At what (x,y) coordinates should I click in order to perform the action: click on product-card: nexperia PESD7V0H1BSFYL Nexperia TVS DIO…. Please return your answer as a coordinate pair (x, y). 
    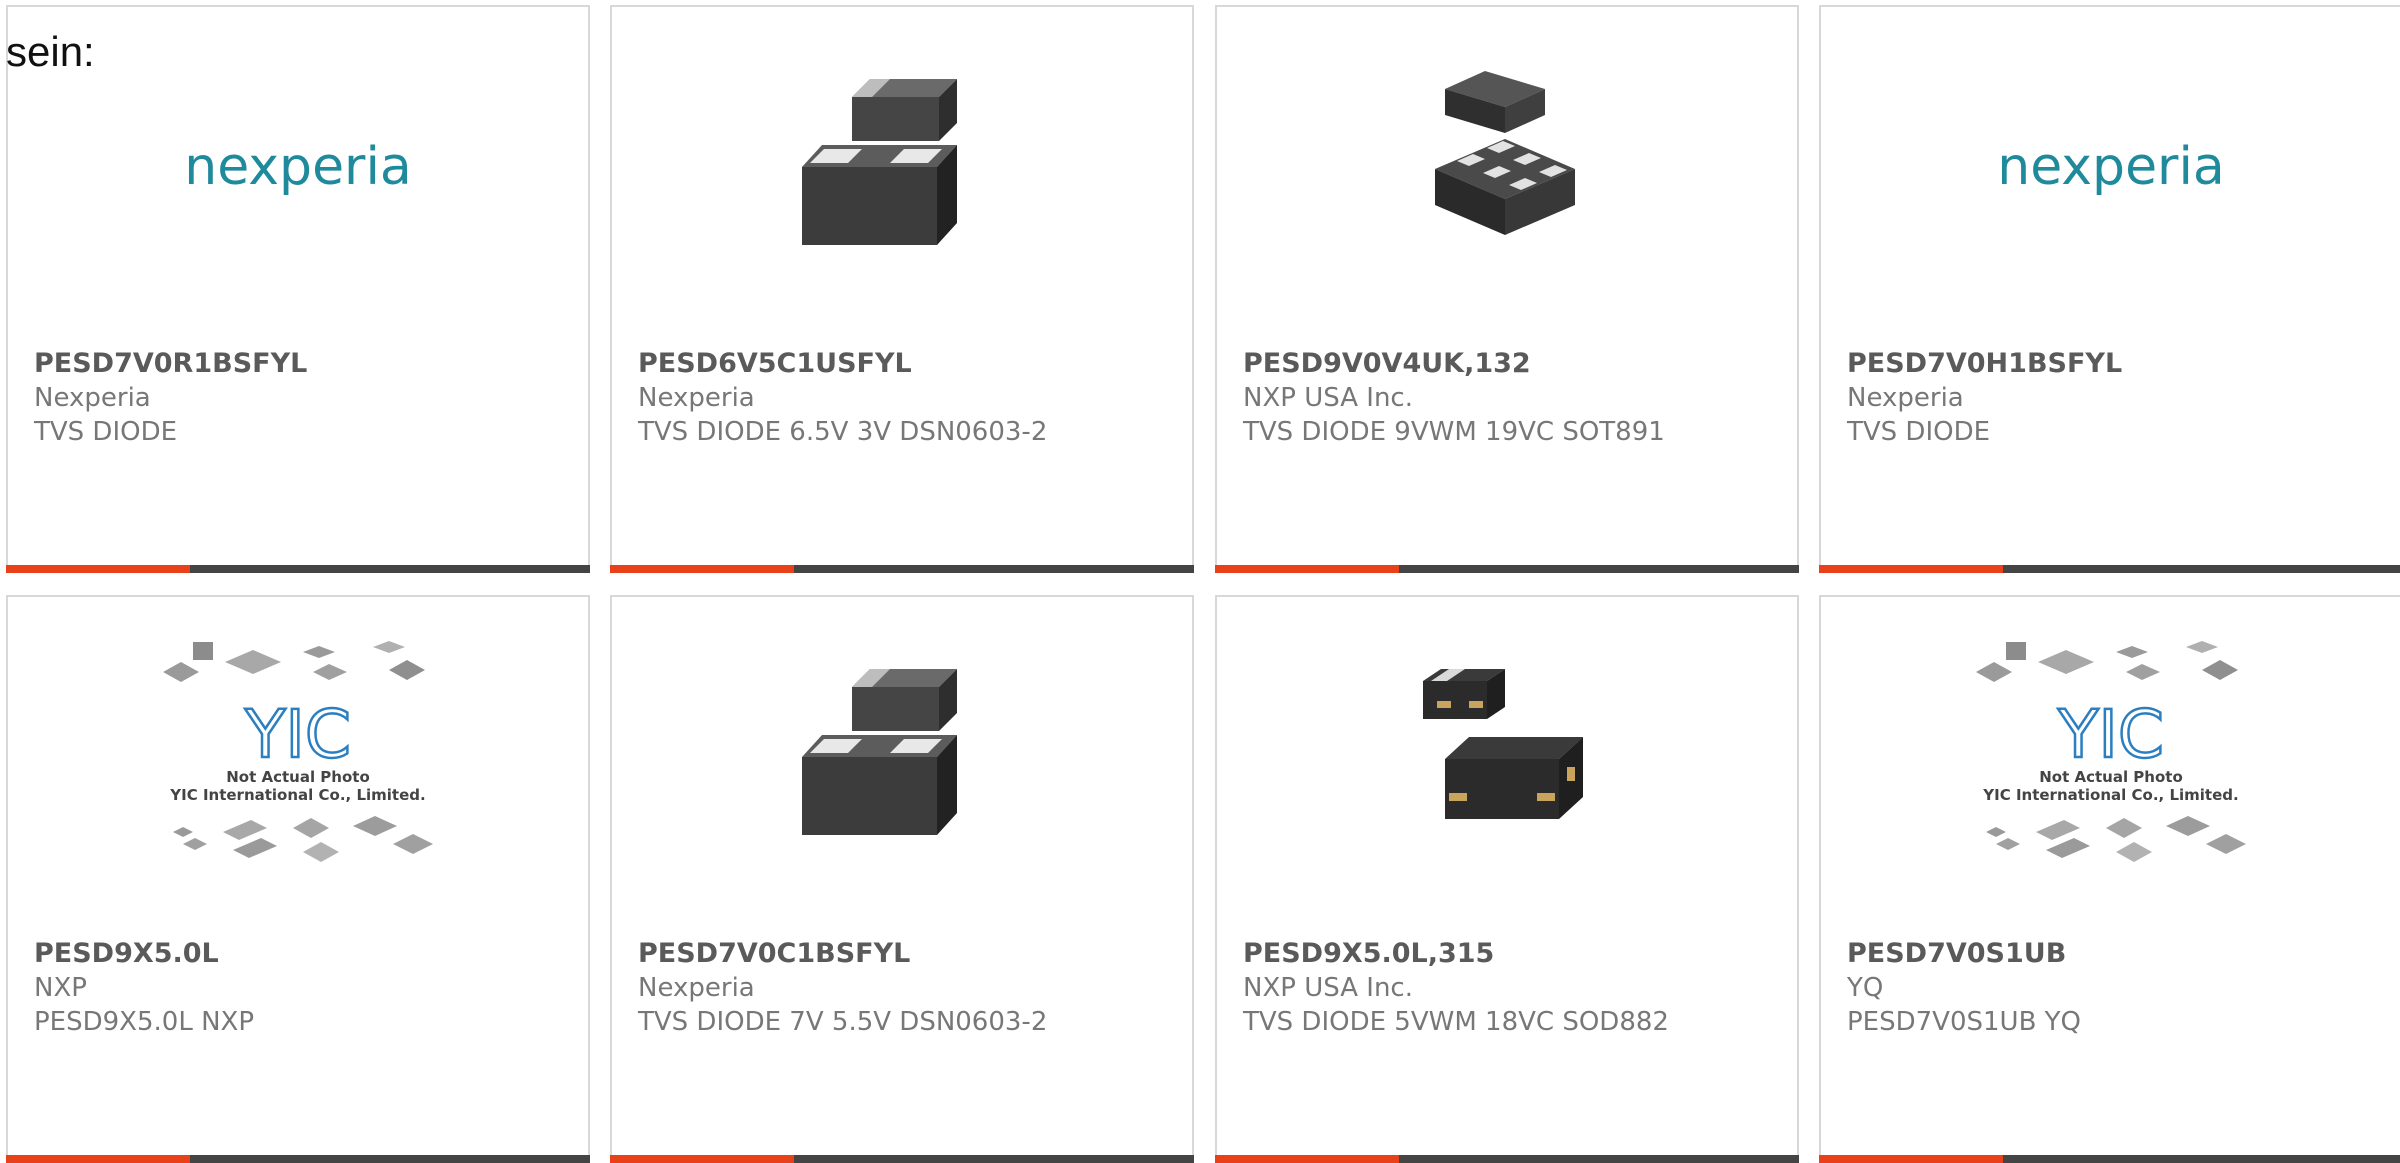
    Looking at the image, I should click on (2109, 289).